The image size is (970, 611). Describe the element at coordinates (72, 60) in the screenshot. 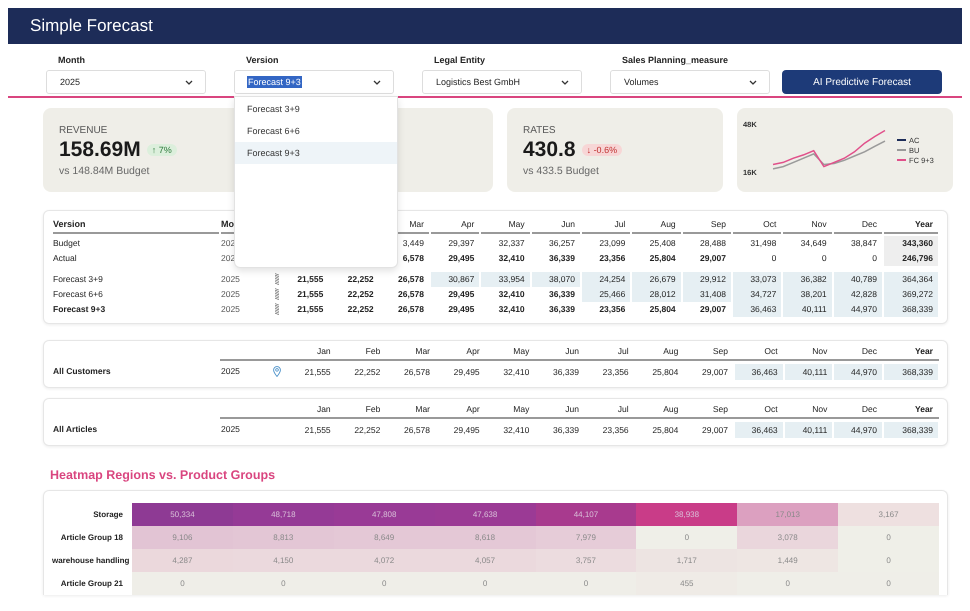

I see `filter-label: Month` at that location.